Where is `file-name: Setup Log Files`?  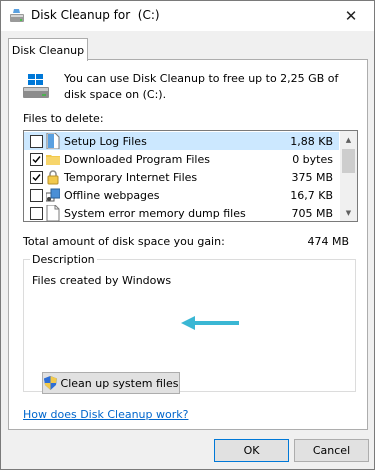 file-name: Setup Log Files is located at coordinates (105, 141).